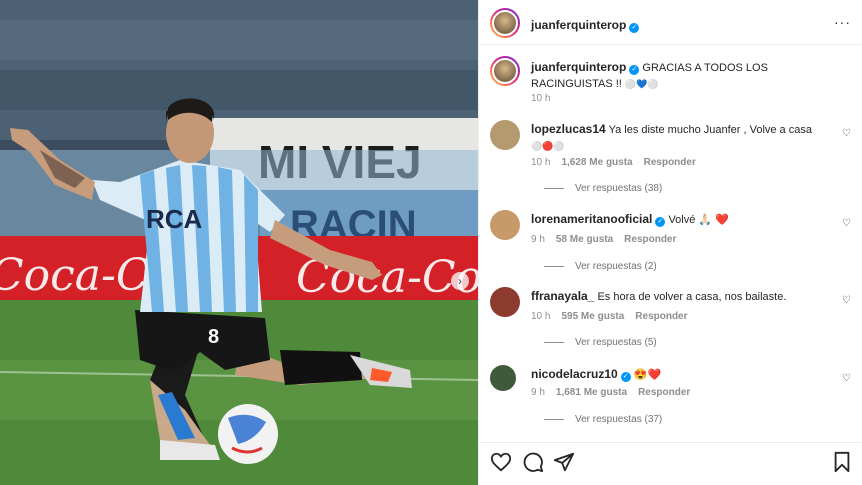  Describe the element at coordinates (842, 462) in the screenshot. I see `bookmark-icon` at that location.